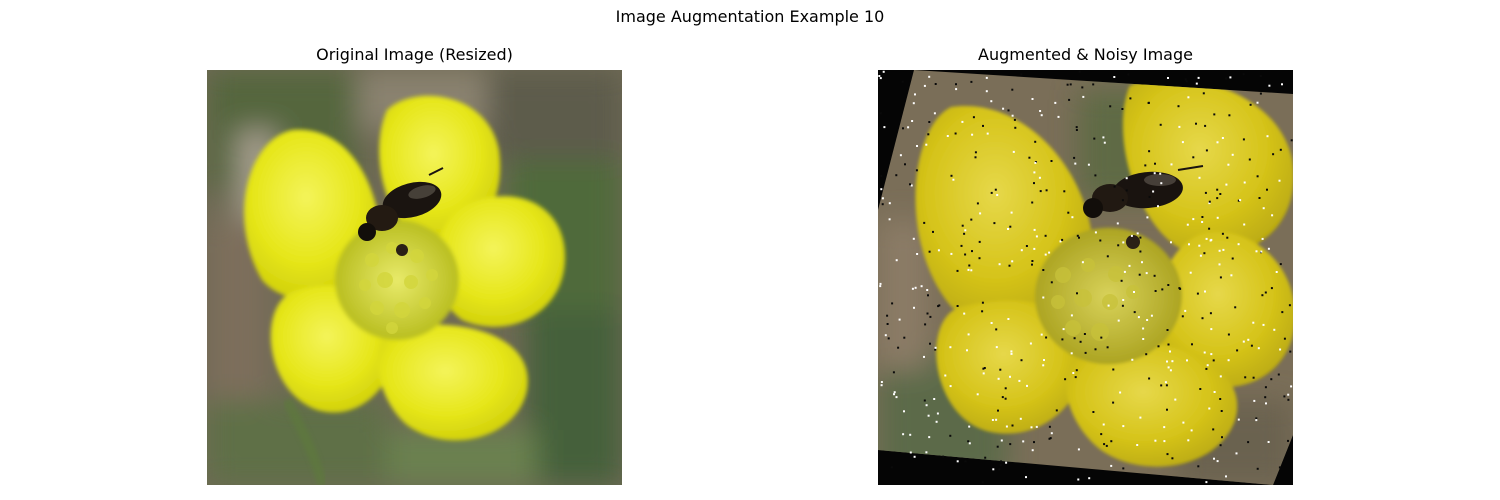  Describe the element at coordinates (414, 54) in the screenshot. I see `original-image-title: Original Image (Resized)` at that location.